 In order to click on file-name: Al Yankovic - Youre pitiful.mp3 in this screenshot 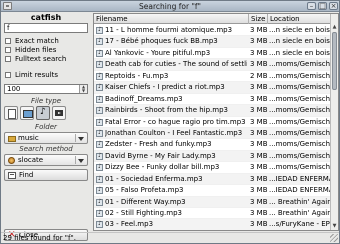, I will do `click(158, 52)`.